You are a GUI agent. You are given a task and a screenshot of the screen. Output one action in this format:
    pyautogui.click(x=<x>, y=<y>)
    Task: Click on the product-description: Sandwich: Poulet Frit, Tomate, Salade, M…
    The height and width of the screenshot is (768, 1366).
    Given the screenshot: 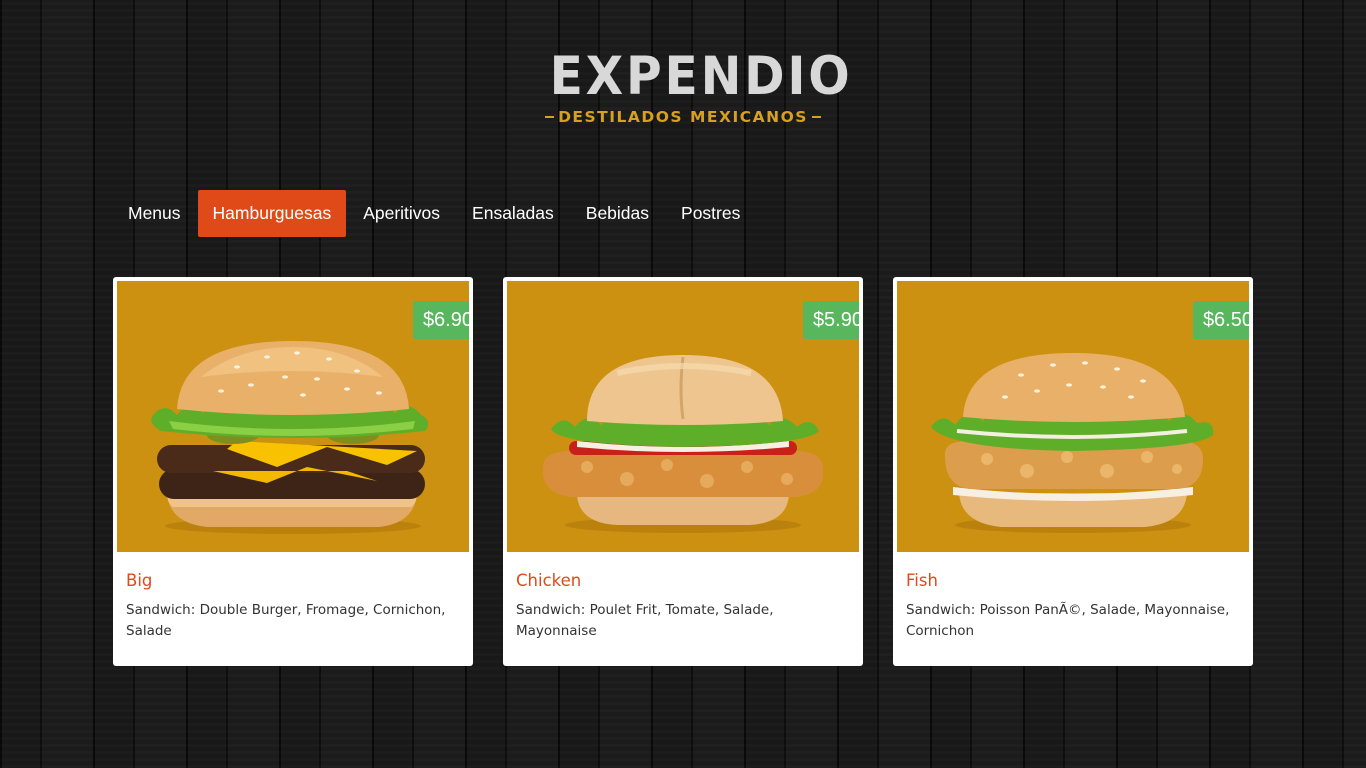 What is the action you would take?
    pyautogui.click(x=645, y=620)
    